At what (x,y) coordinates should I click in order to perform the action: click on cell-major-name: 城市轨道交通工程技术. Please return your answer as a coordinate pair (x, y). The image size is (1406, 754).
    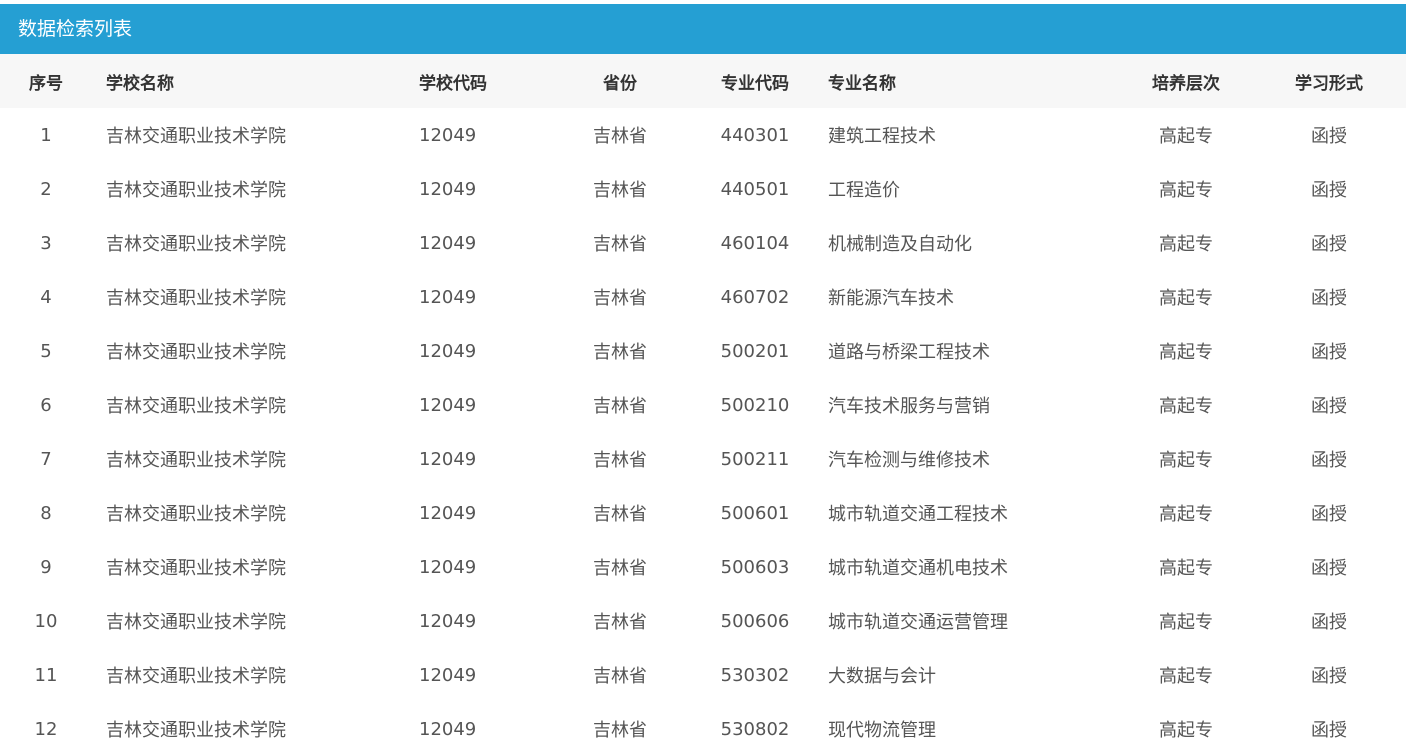
    Looking at the image, I should click on (918, 514).